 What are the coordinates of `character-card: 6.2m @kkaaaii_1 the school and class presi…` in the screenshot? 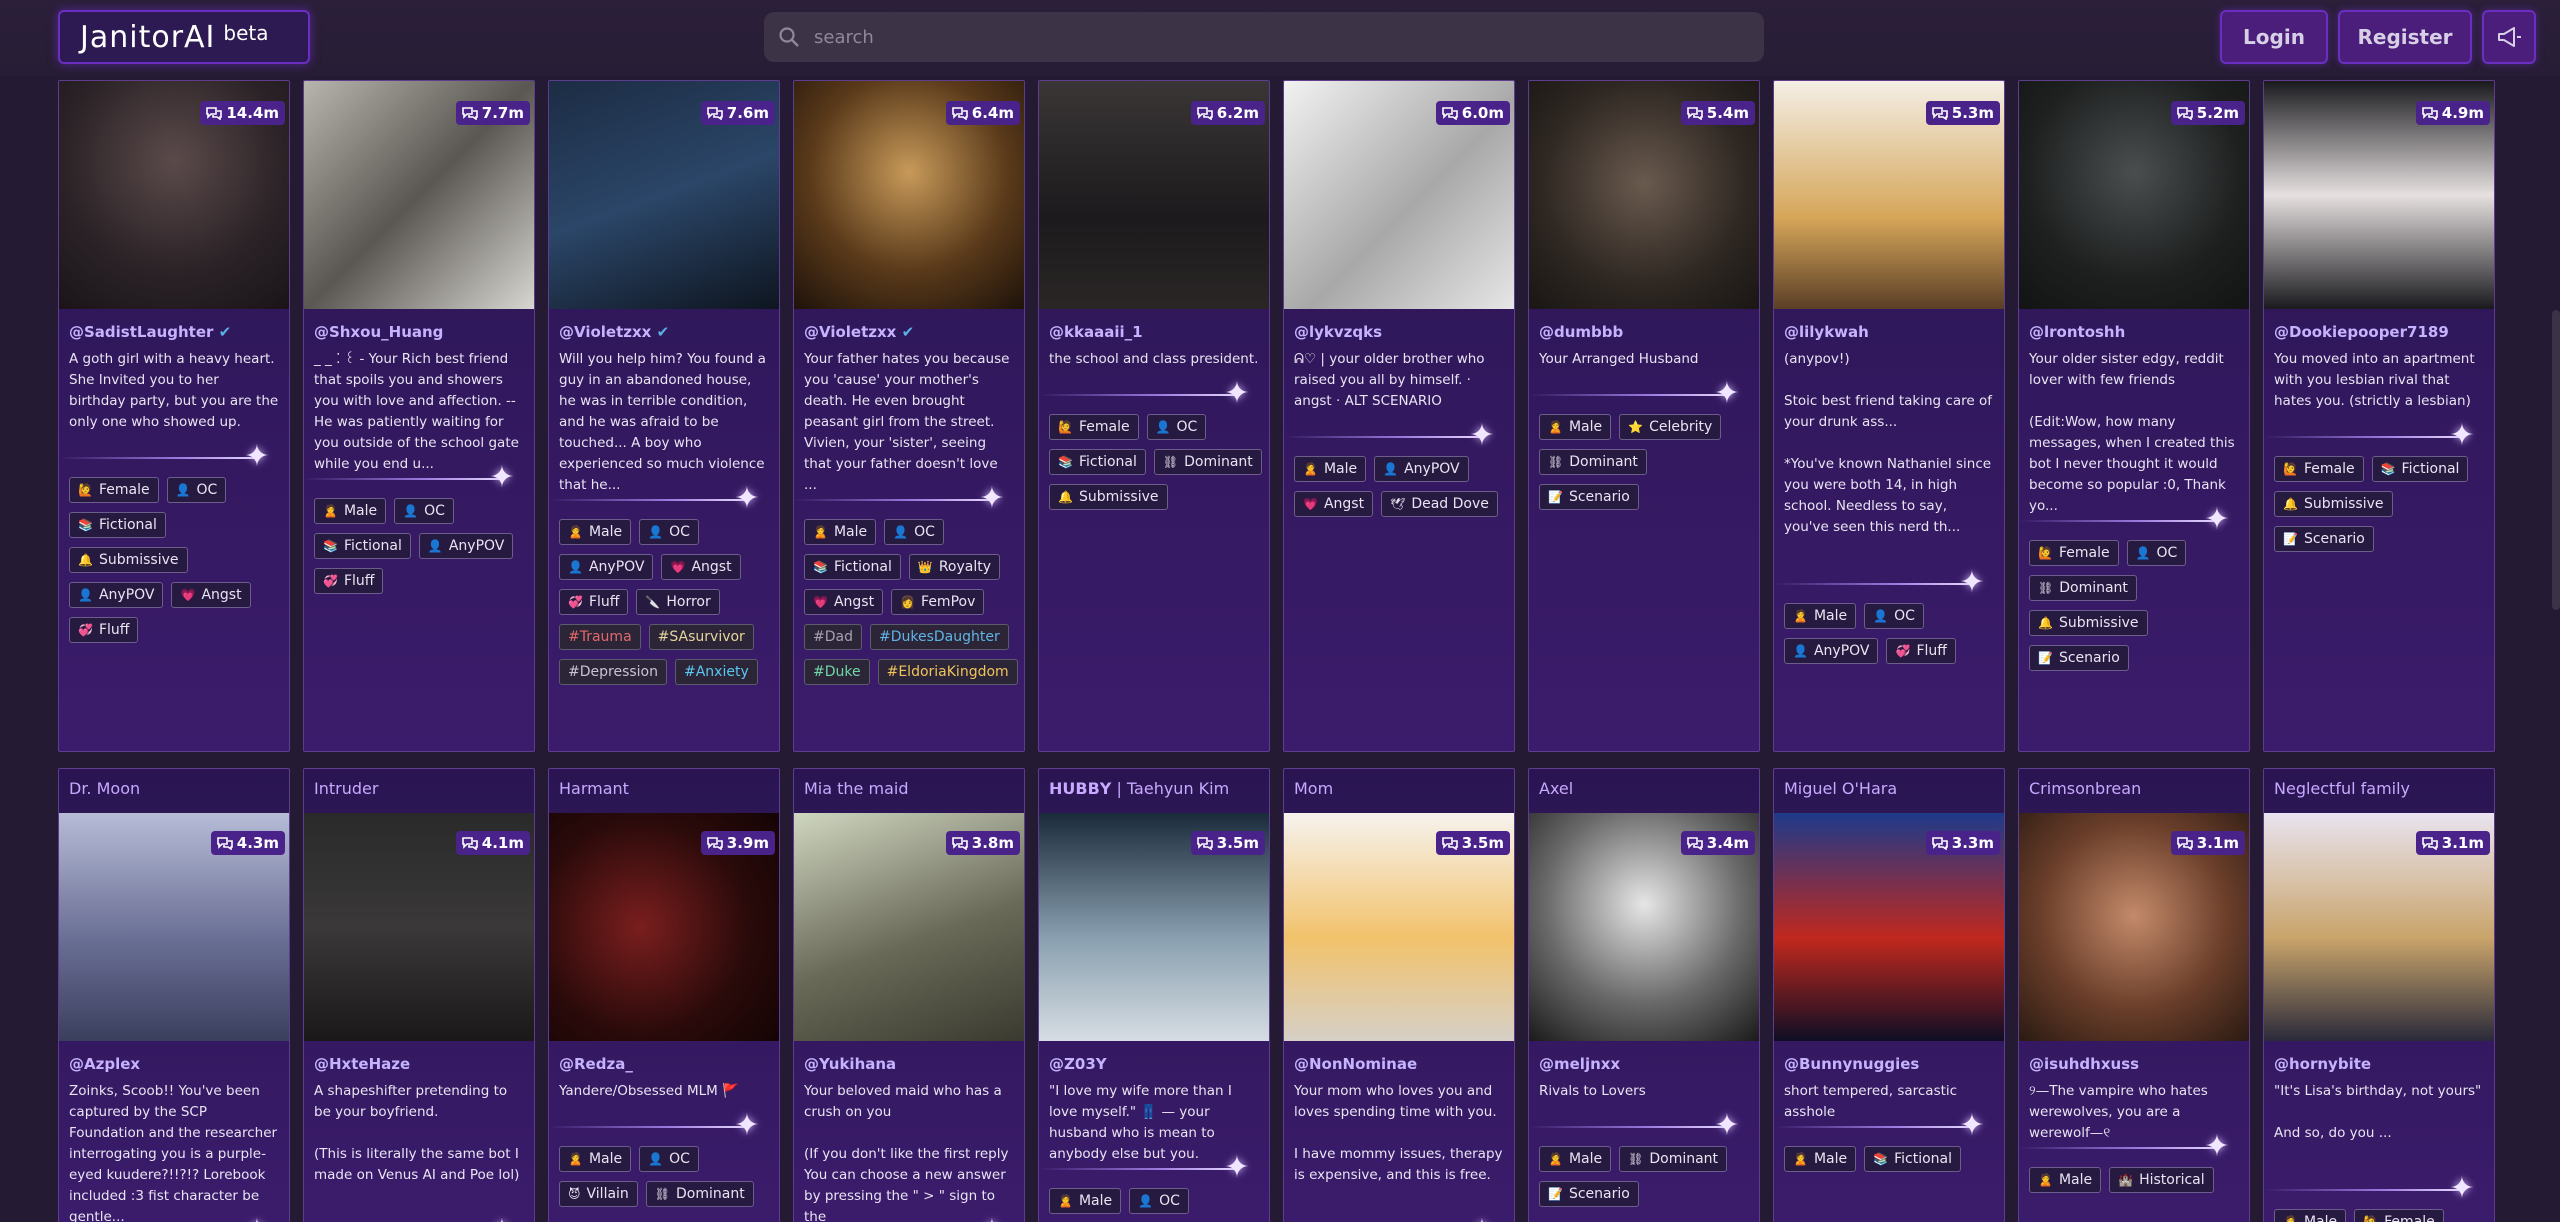 It's located at (1154, 416).